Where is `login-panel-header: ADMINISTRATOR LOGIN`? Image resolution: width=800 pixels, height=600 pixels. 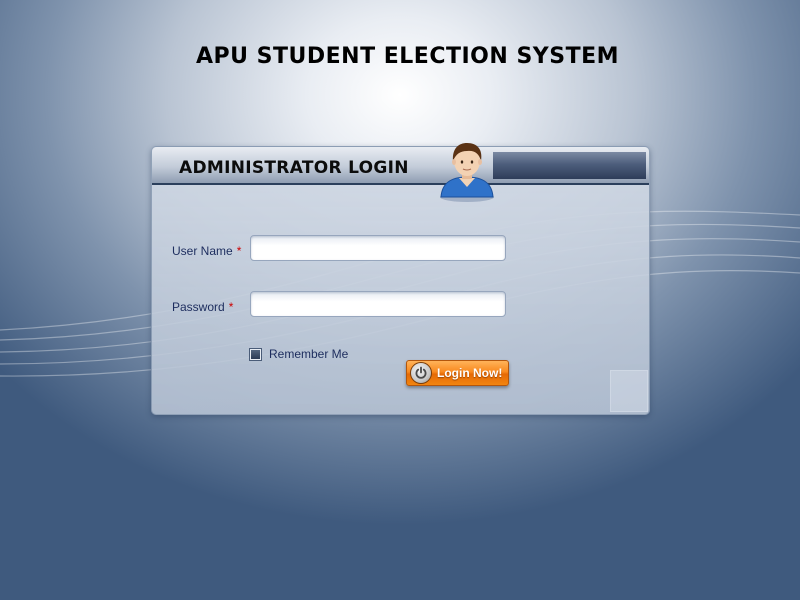
login-panel-header: ADMINISTRATOR LOGIN is located at coordinates (400, 166).